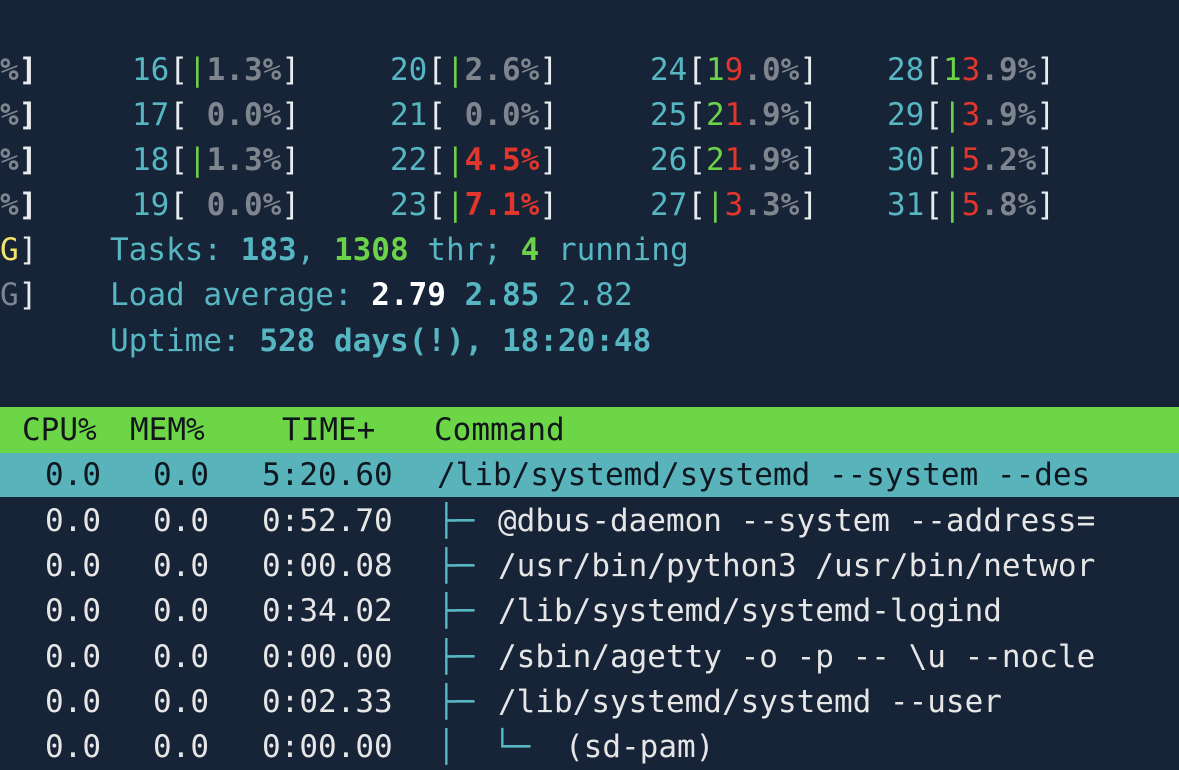  Describe the element at coordinates (327, 702) in the screenshot. I see `row-time: 0:02.33` at that location.